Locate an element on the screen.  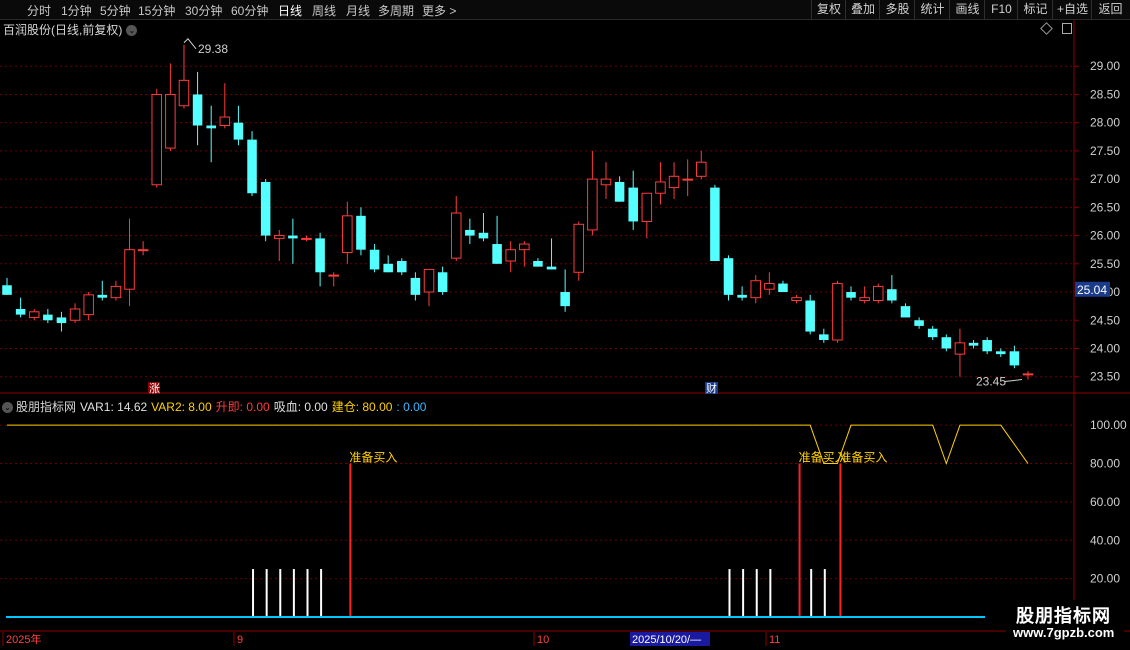
jiancang-value: 建仓: 80.00 is located at coordinates (362, 407).